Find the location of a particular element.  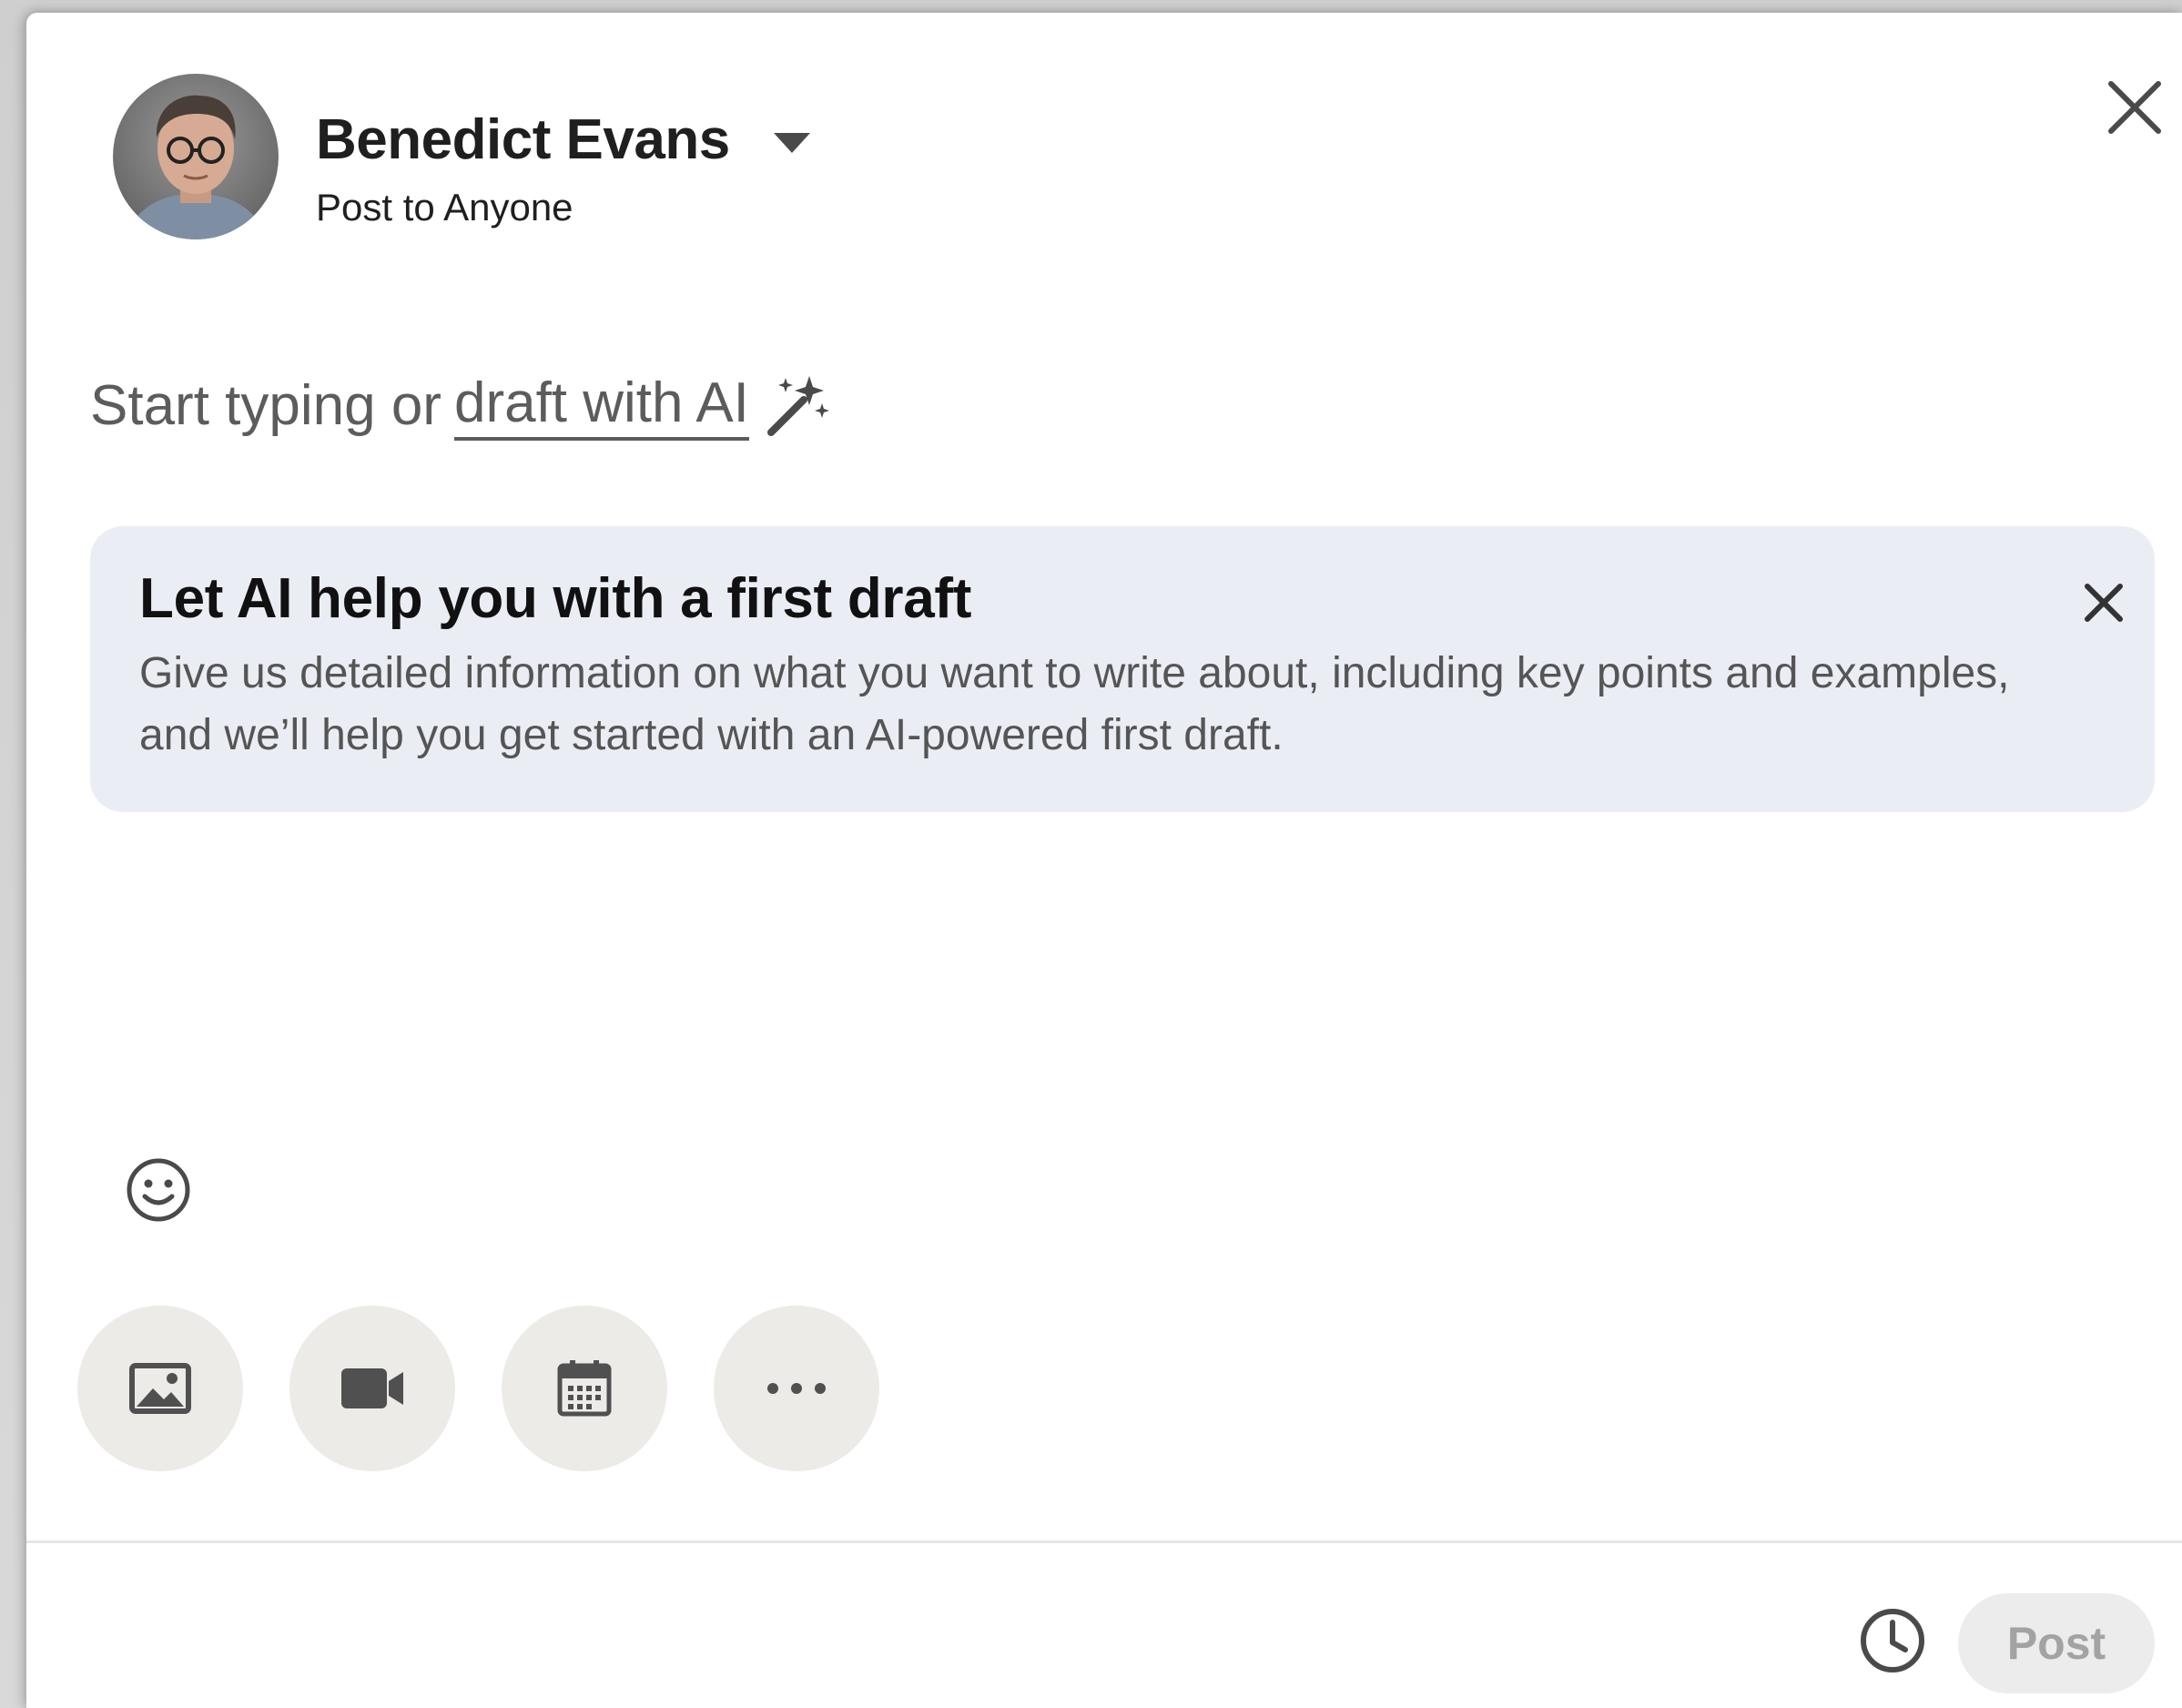

post-button: Post is located at coordinates (2056, 1643).